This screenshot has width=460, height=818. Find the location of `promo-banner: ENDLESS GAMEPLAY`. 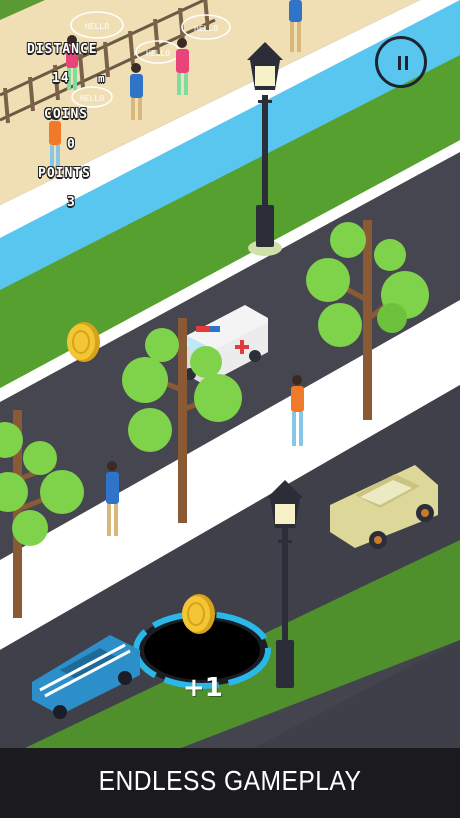

promo-banner: ENDLESS GAMEPLAY is located at coordinates (230, 783).